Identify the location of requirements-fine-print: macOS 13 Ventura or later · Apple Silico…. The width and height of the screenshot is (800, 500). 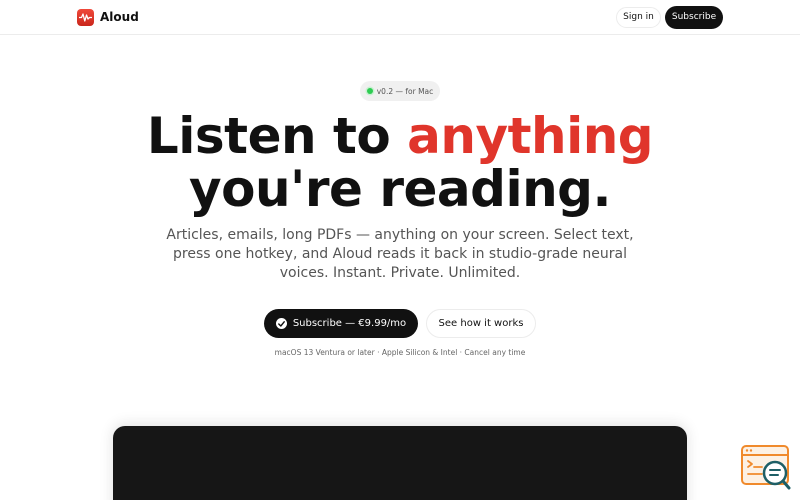
(400, 352).